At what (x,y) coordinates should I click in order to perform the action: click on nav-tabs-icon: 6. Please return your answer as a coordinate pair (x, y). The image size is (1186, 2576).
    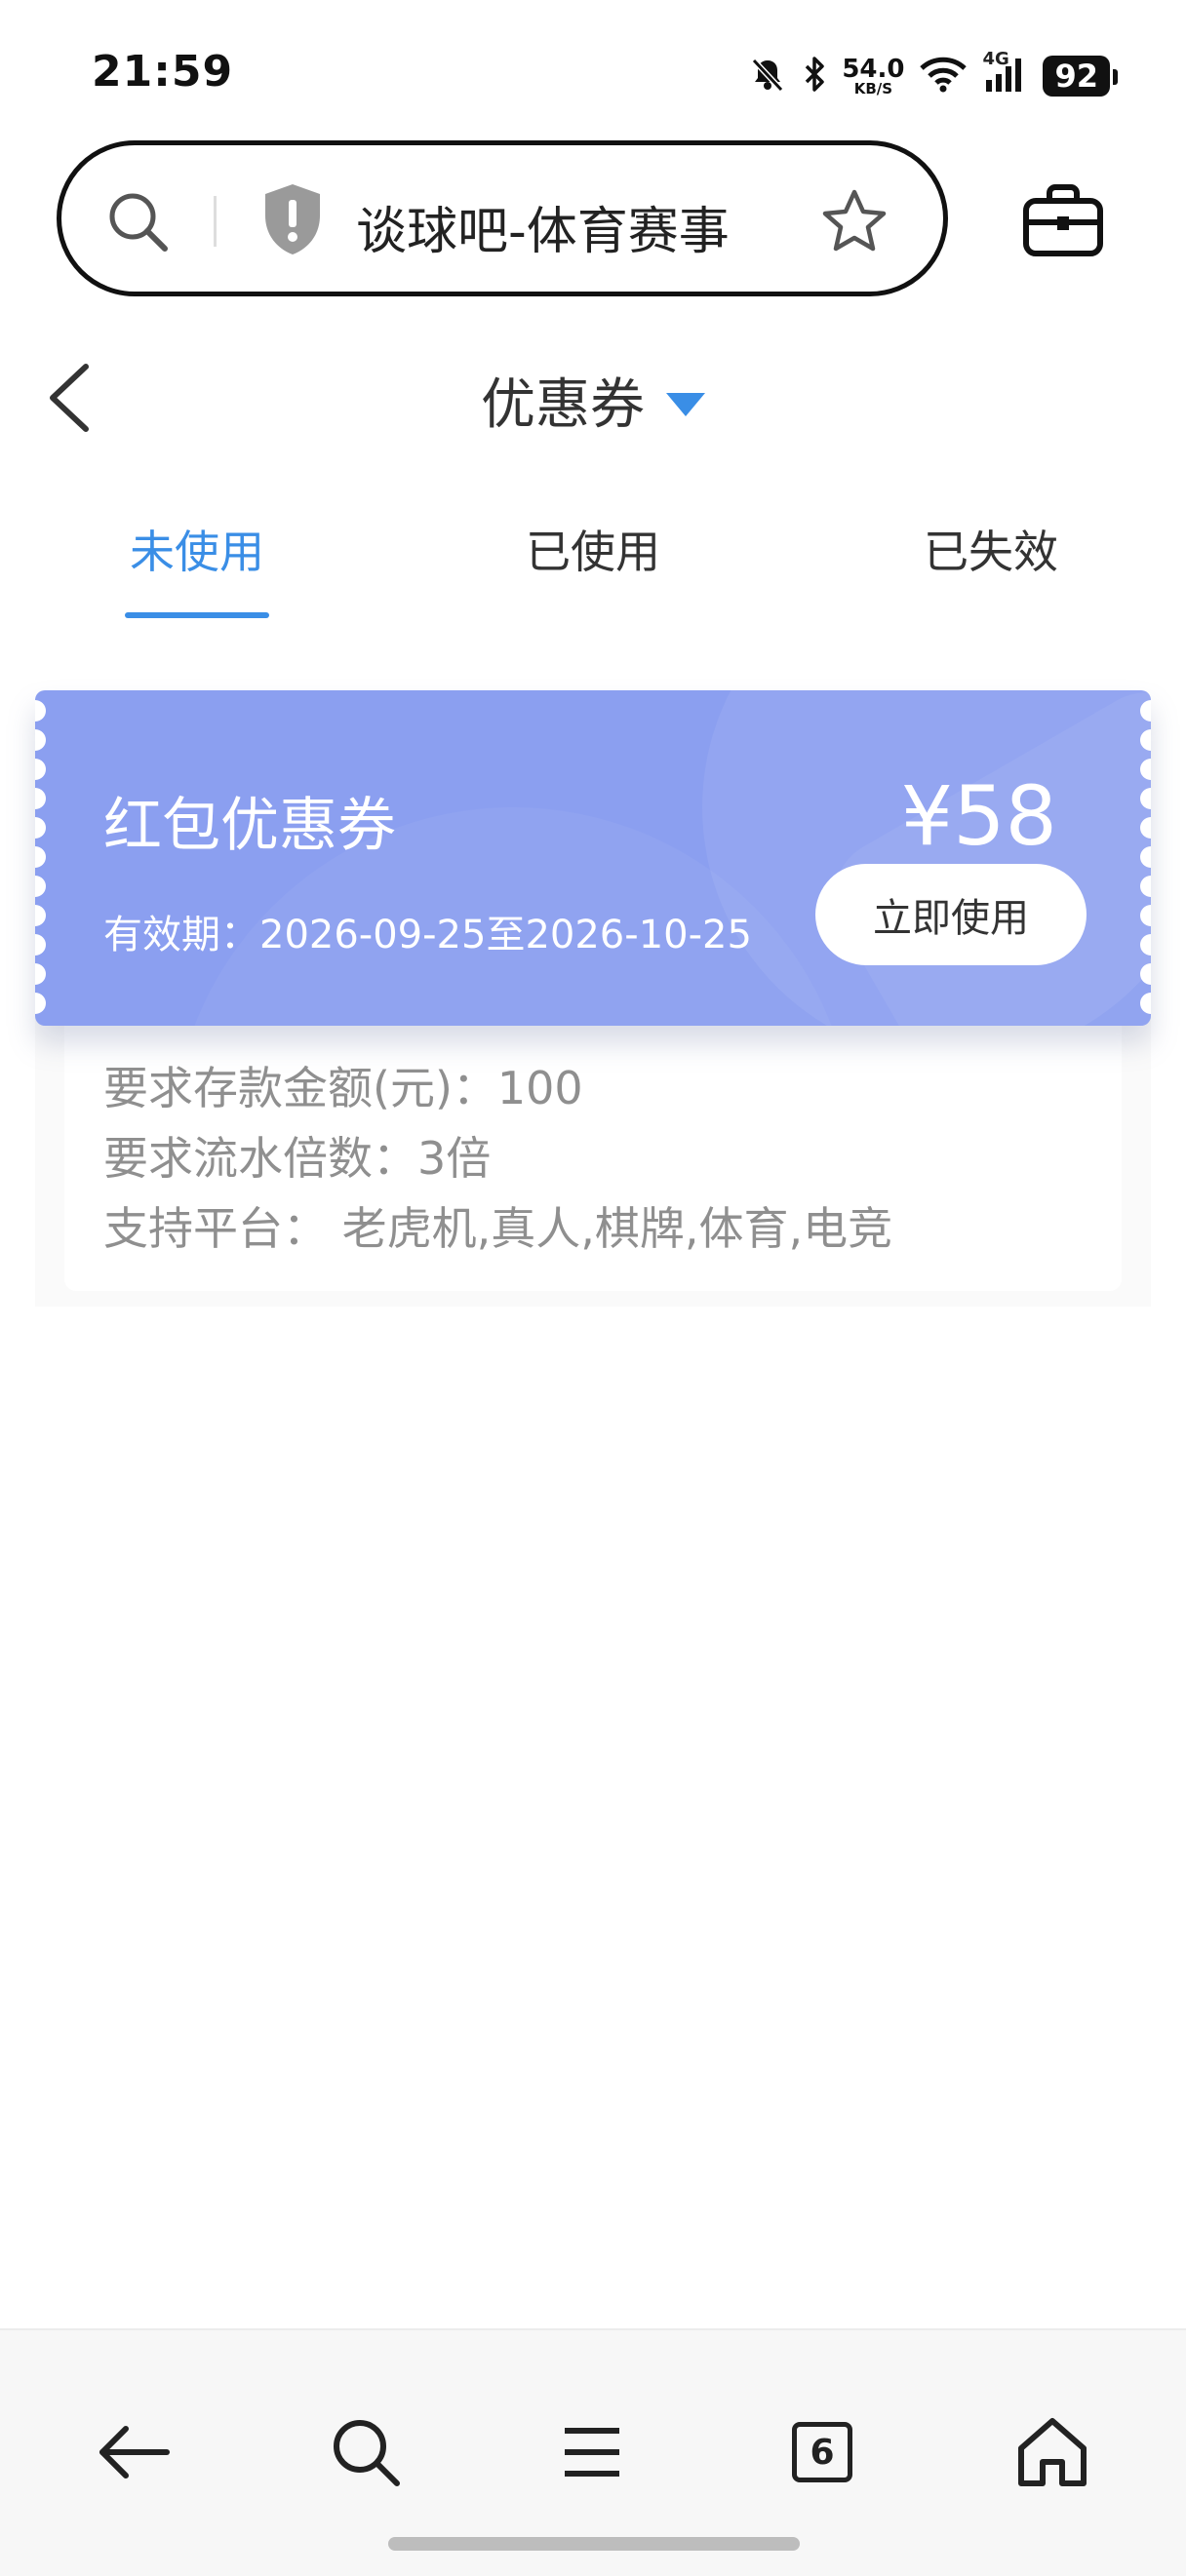
    Looking at the image, I should click on (822, 2452).